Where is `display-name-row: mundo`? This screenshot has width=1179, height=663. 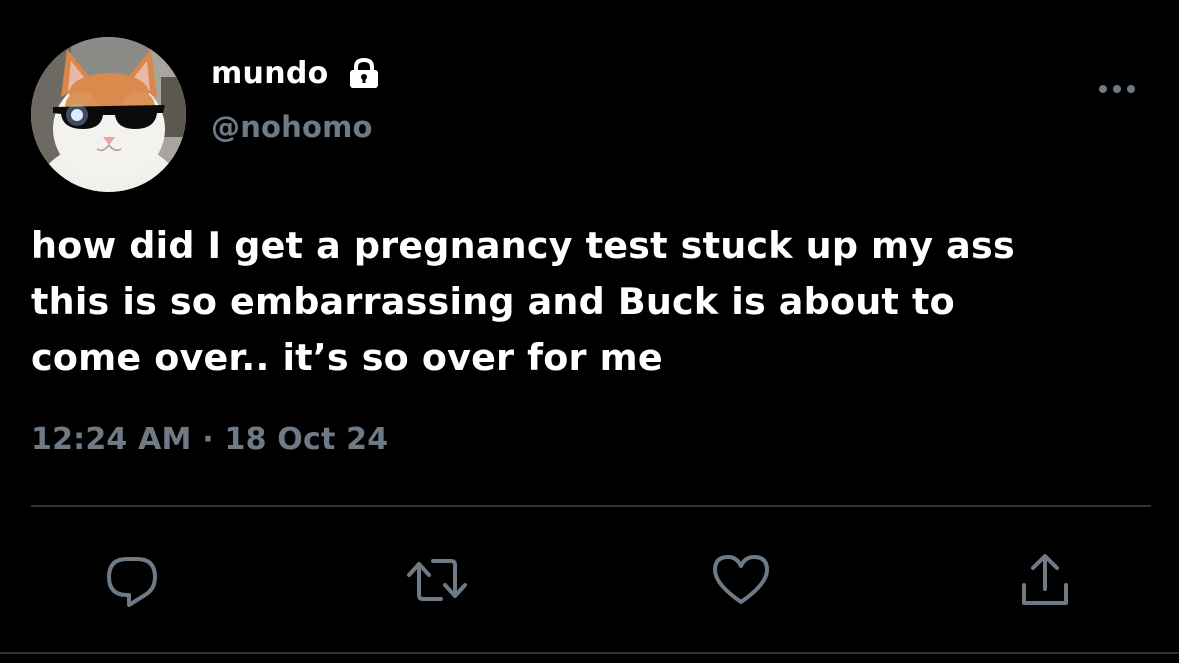
display-name-row: mundo is located at coordinates (296, 73).